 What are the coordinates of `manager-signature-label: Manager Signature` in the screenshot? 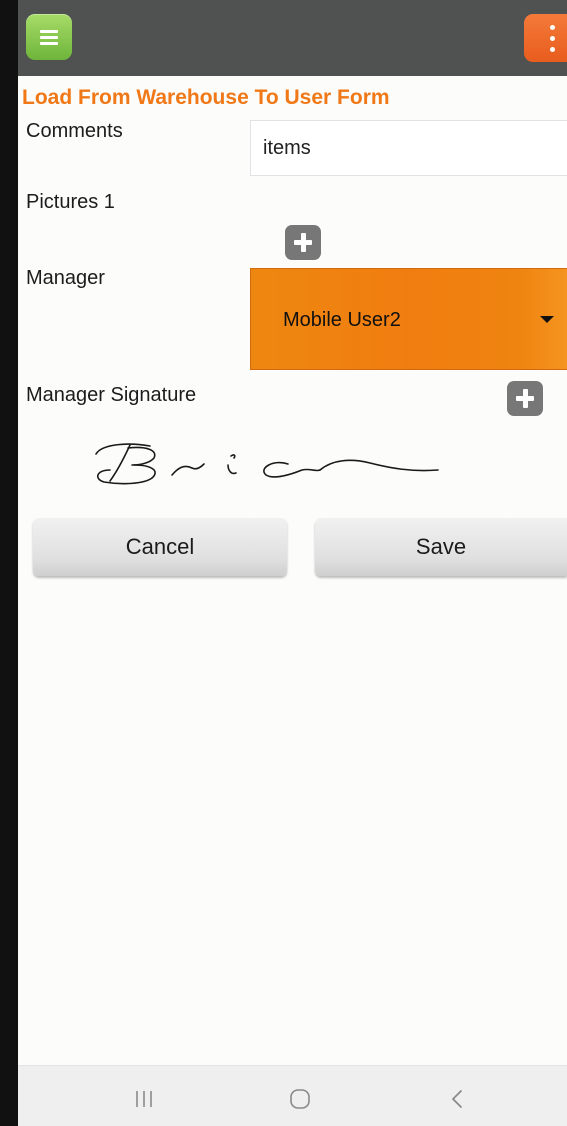 It's located at (111, 395).